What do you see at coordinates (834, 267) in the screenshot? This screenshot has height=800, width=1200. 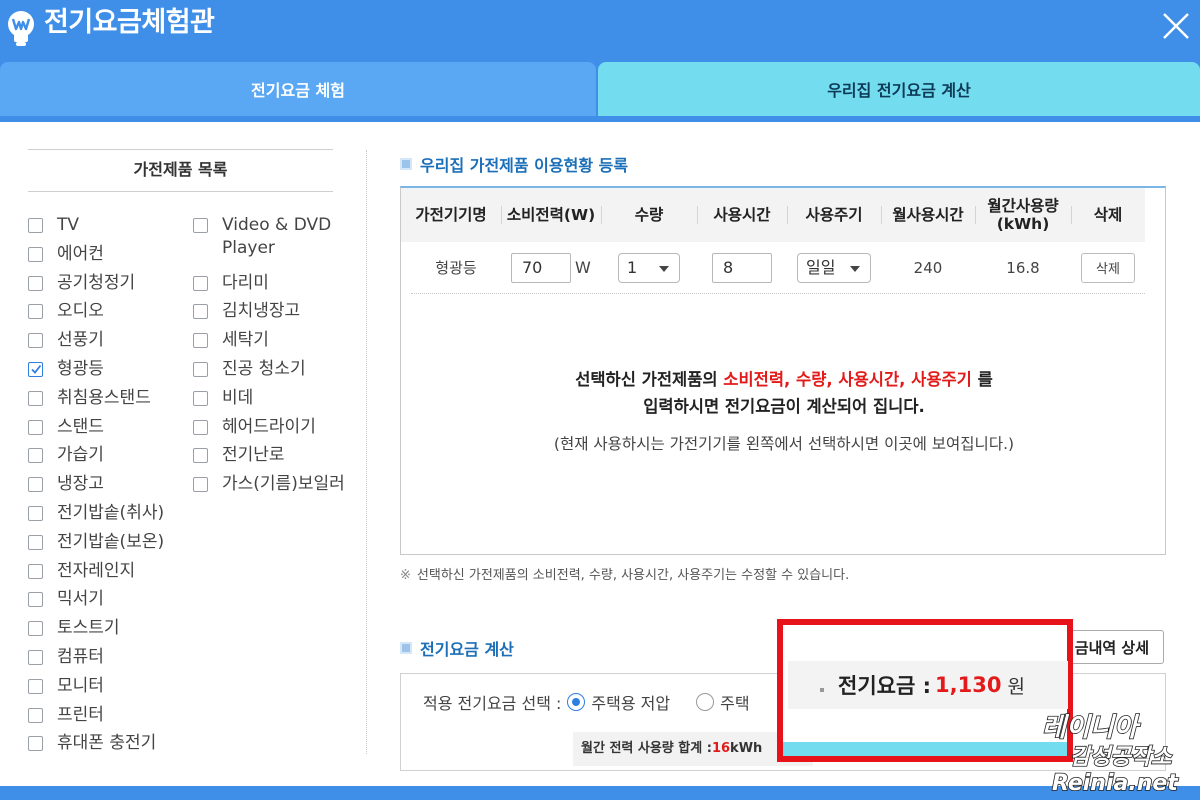 I see `cycle-select: 일일` at bounding box center [834, 267].